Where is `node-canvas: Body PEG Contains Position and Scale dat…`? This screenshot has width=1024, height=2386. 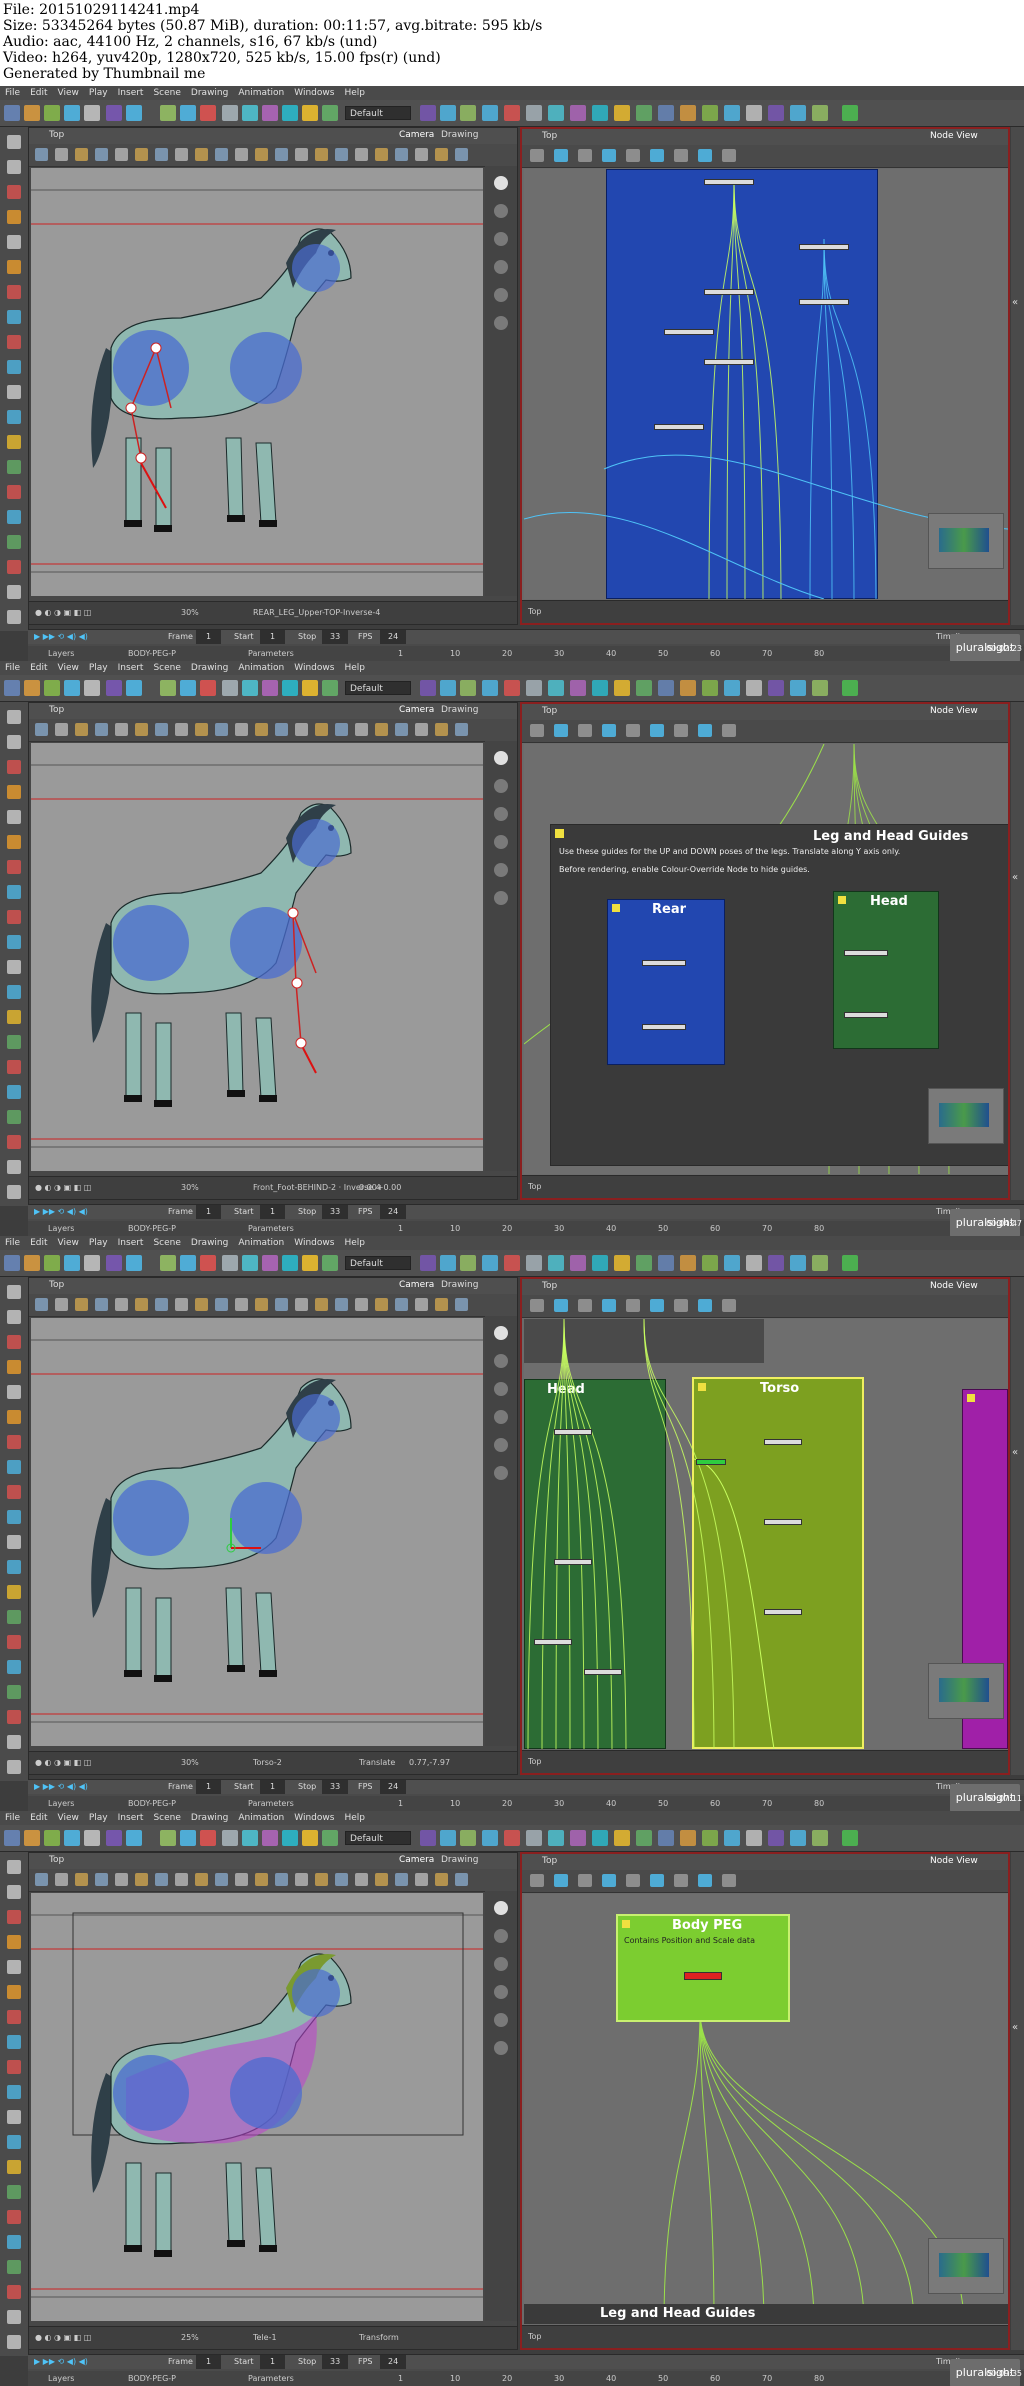 node-canvas: Body PEG Contains Position and Scale dat… is located at coordinates (766, 2109).